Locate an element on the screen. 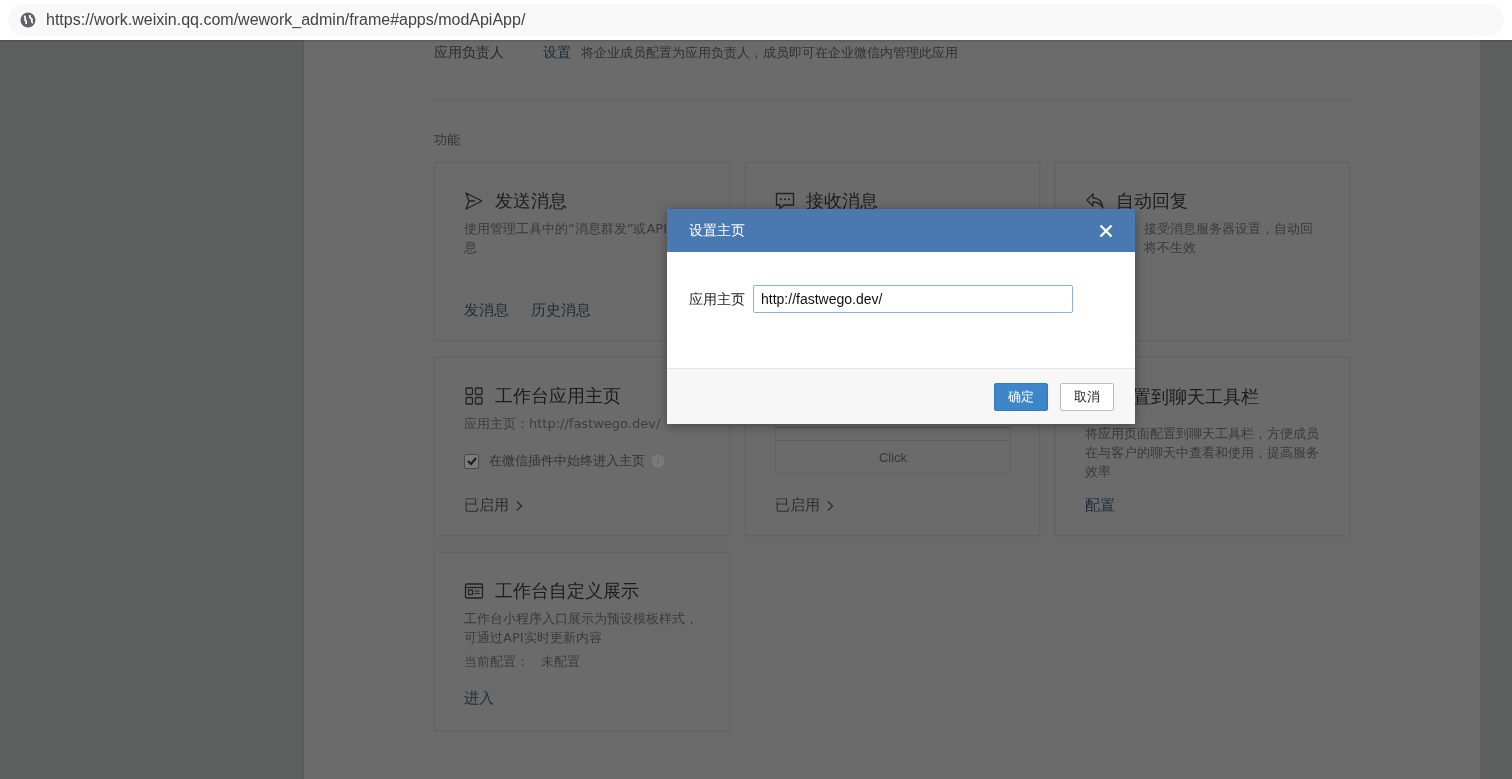 Image resolution: width=1512 pixels, height=779 pixels. confirm-button: 确定 is located at coordinates (1021, 396).